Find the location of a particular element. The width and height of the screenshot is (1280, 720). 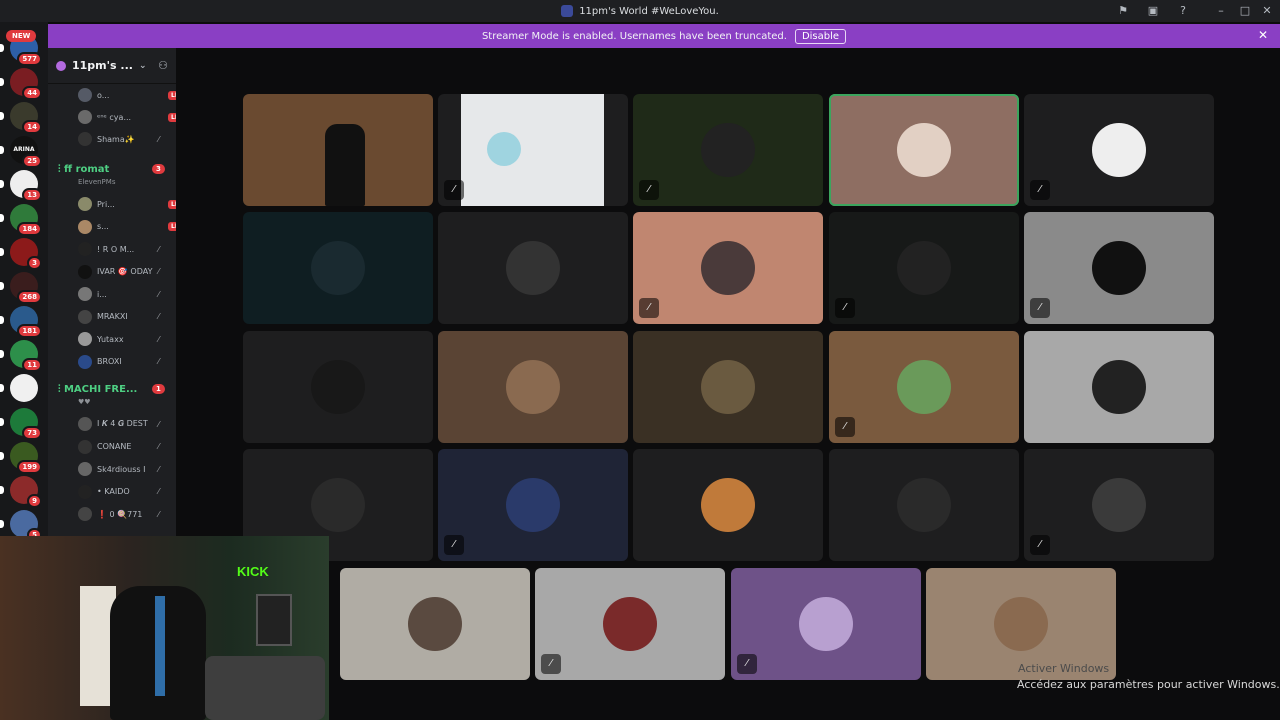

webcam-chair-stripe is located at coordinates (160, 646).